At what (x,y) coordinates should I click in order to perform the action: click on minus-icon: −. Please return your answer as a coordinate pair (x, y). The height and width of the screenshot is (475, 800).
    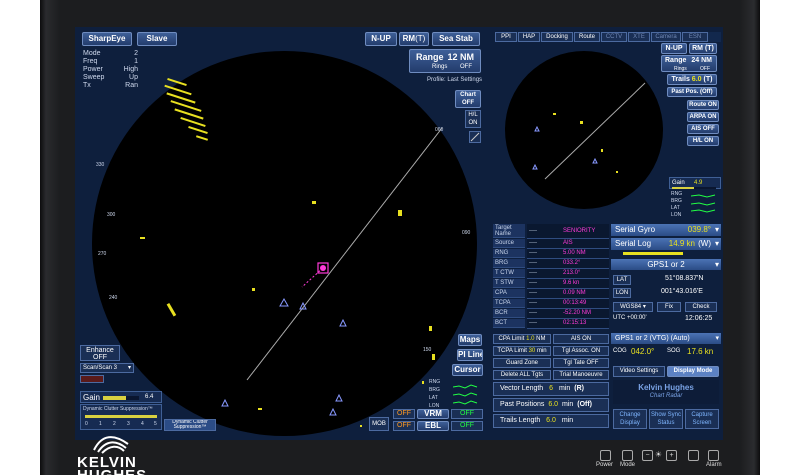
    Looking at the image, I should click on (647, 455).